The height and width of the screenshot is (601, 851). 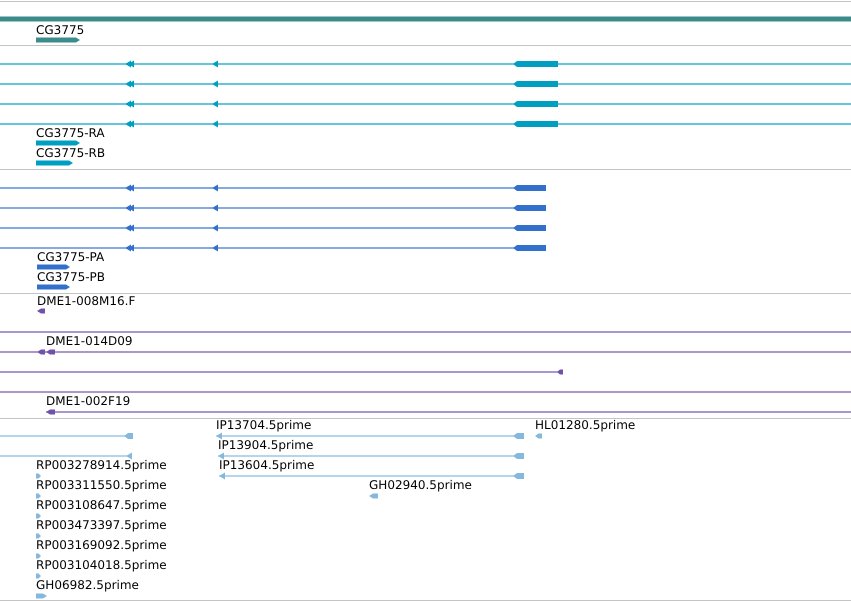 I want to click on feature-label: HL01280.5prime, so click(x=585, y=425).